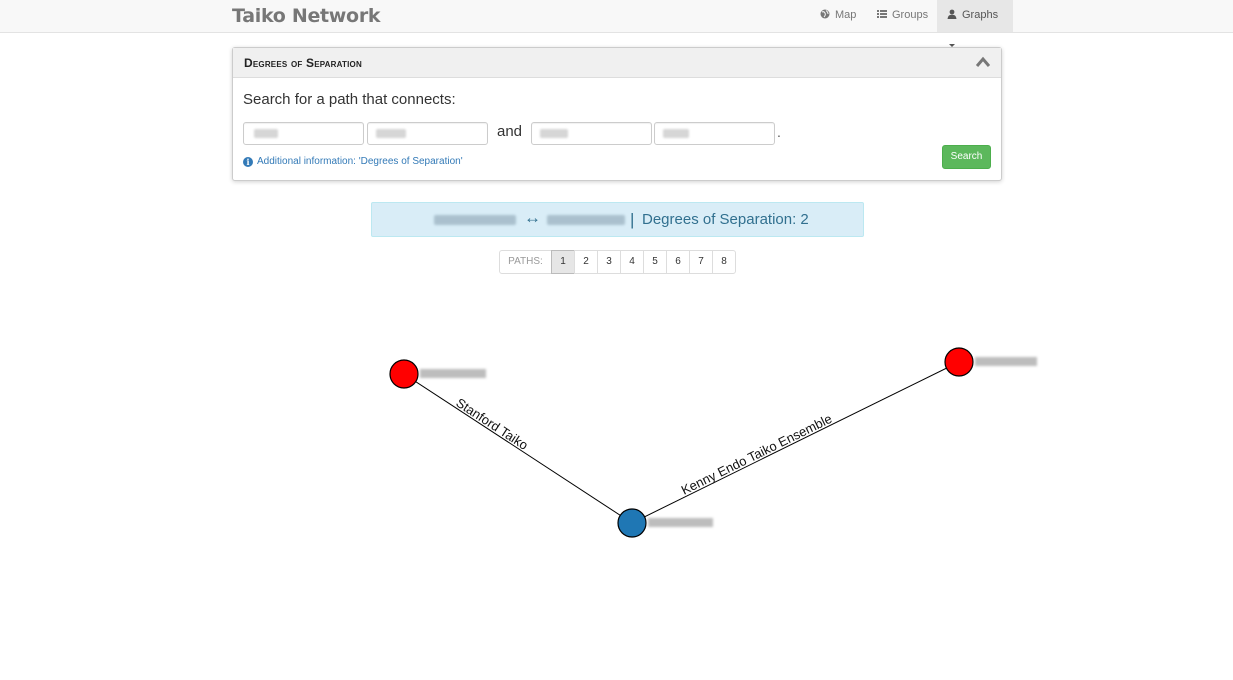 The width and height of the screenshot is (1233, 680). I want to click on edge-label-stanford: Stanford Taiko, so click(492, 424).